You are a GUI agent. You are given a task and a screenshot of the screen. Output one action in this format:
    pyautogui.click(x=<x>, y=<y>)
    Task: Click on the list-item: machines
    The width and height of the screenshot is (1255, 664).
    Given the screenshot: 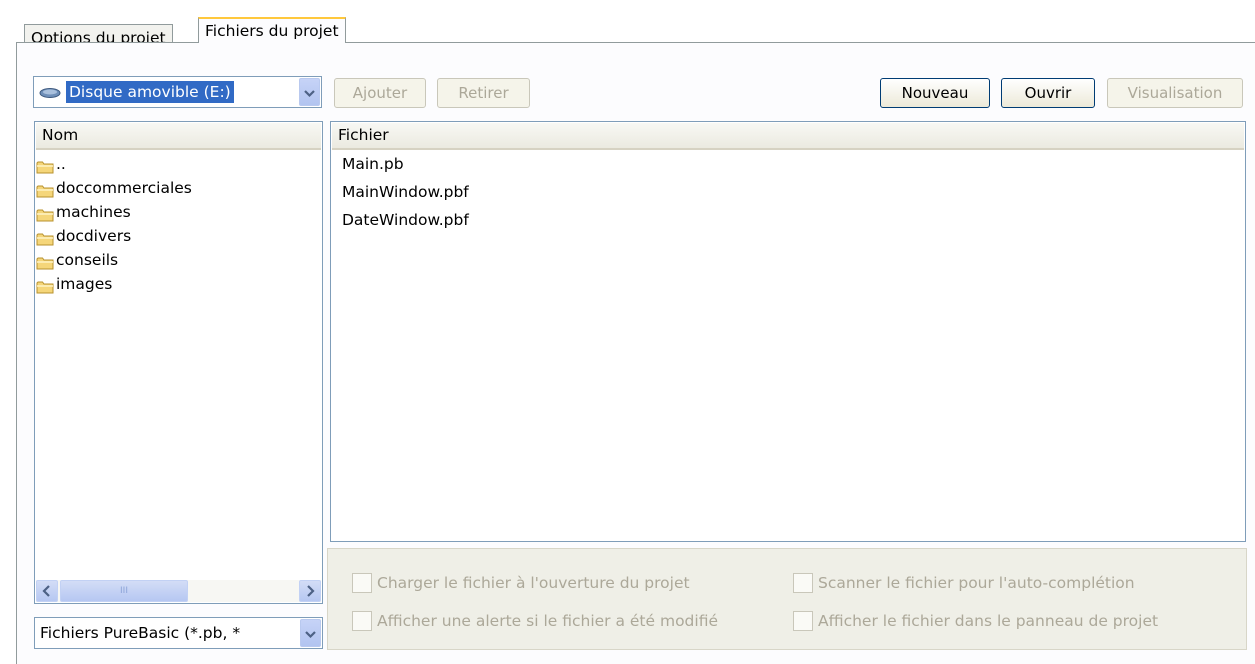 What is the action you would take?
    pyautogui.click(x=83, y=212)
    